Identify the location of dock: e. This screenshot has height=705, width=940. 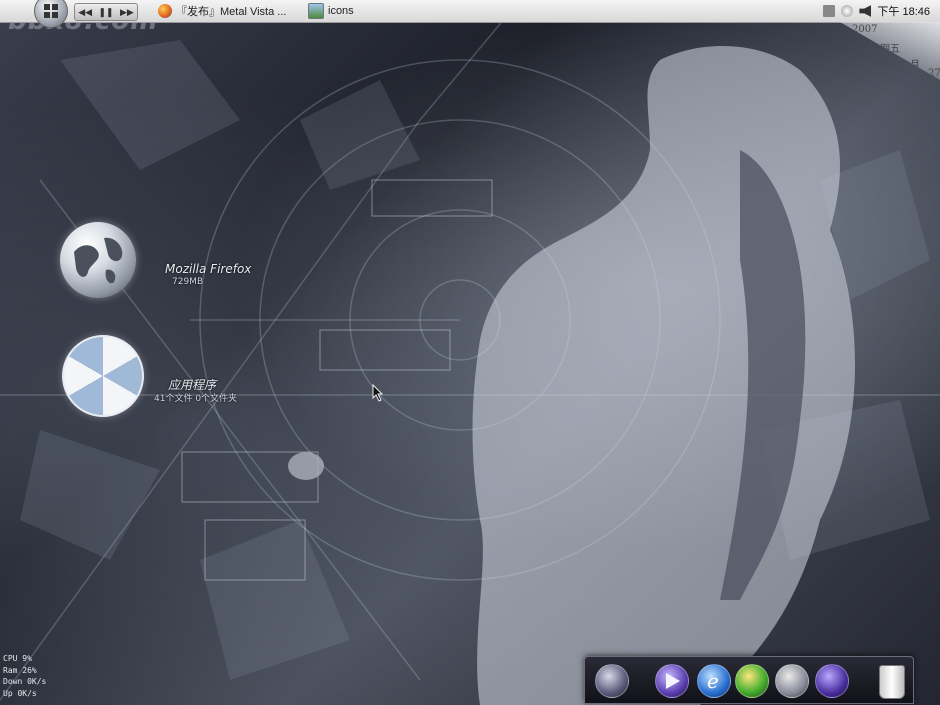
(749, 680).